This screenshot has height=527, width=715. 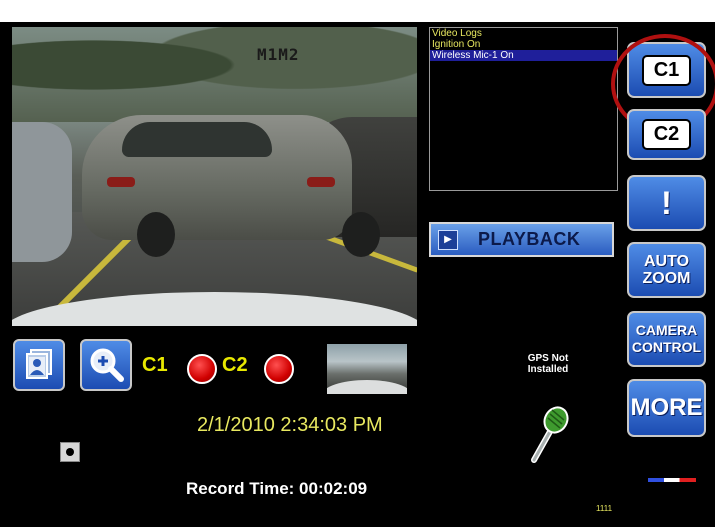 I want to click on exclamation-icon: !, so click(x=666, y=203).